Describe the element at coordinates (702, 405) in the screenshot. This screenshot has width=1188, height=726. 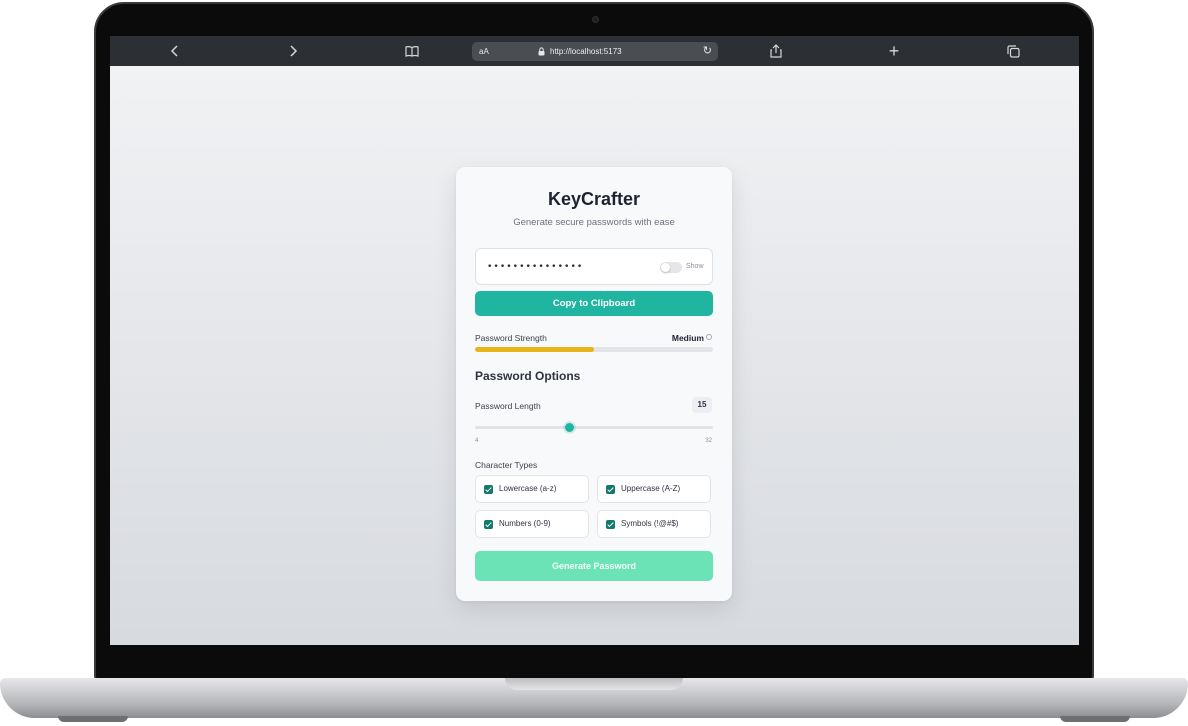
I see `length-value-badge: 15` at that location.